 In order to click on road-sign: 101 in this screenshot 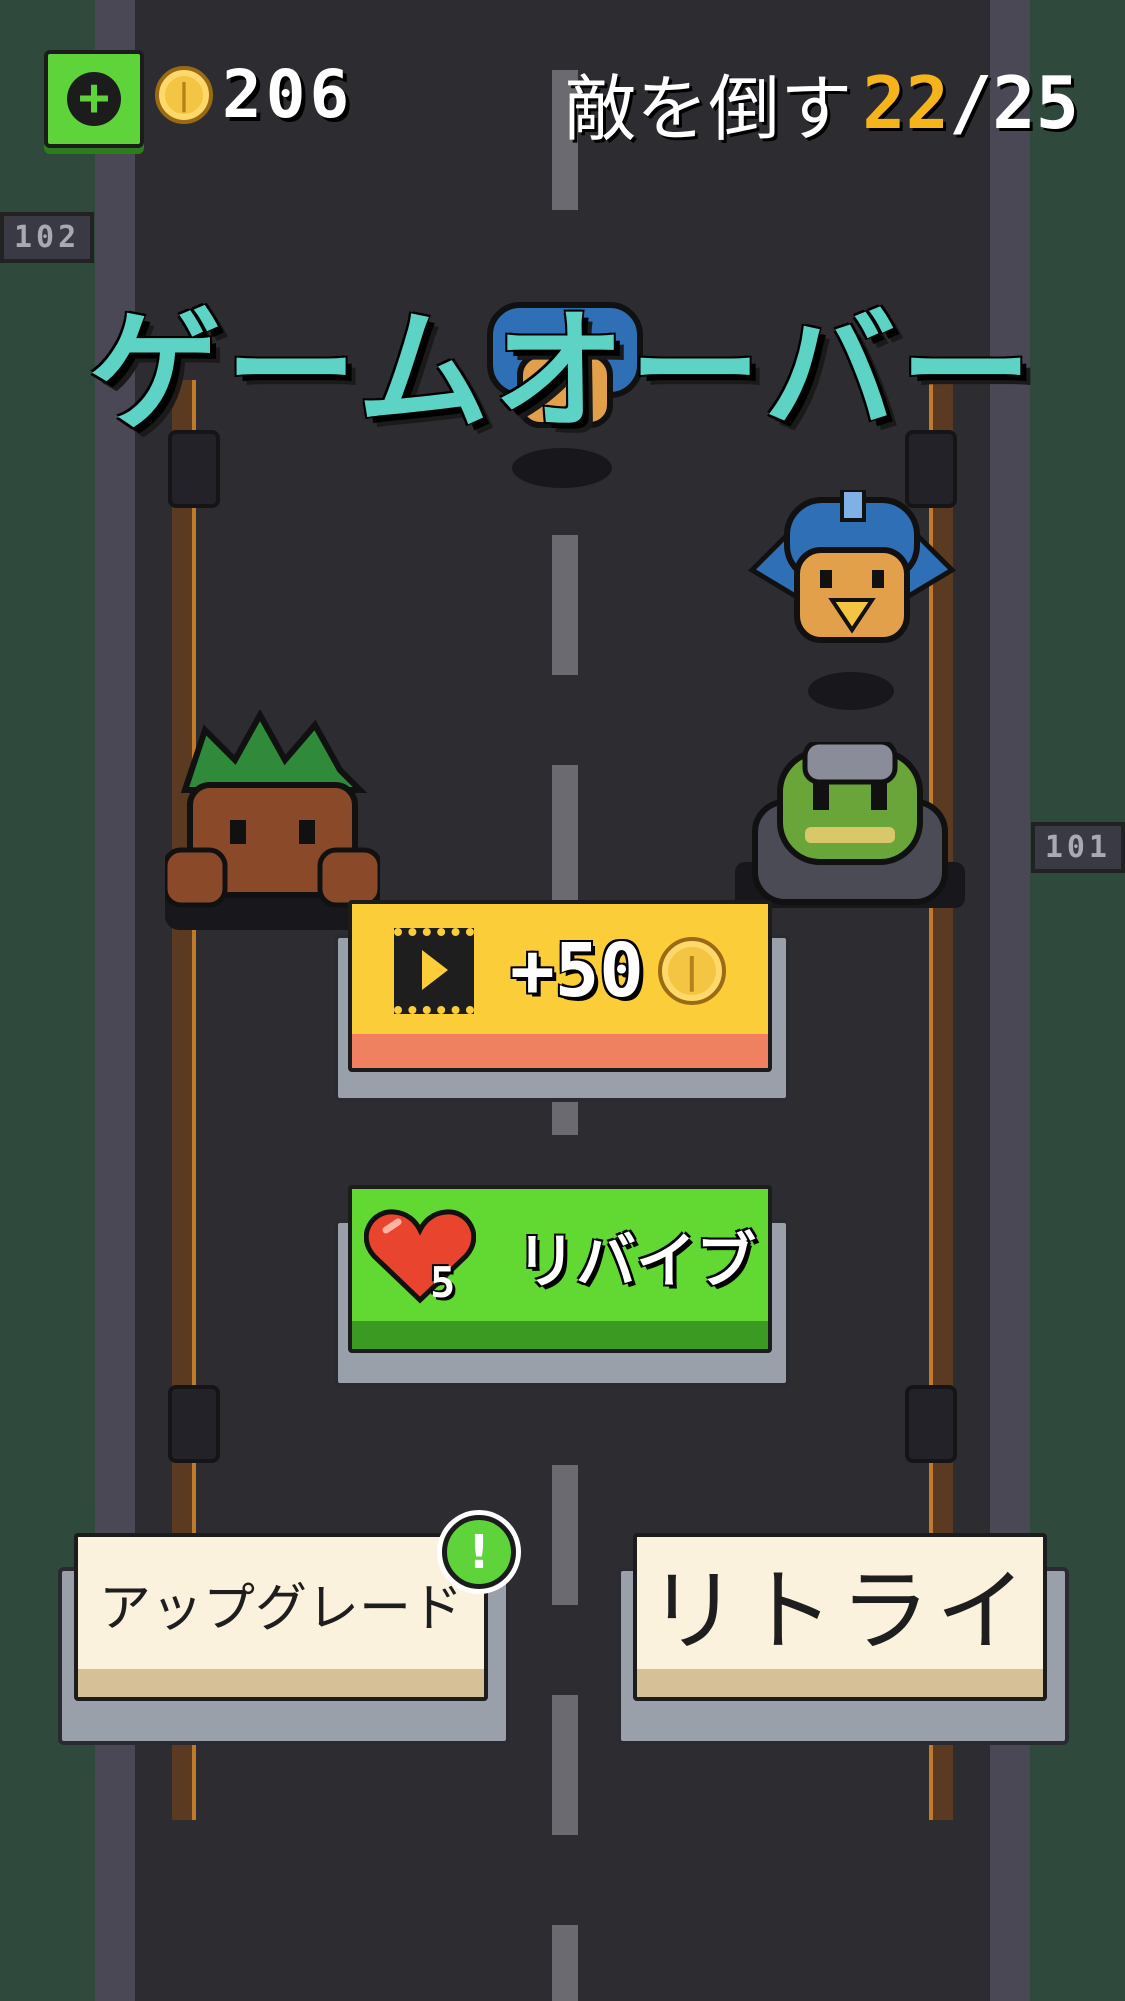, I will do `click(1077, 847)`.